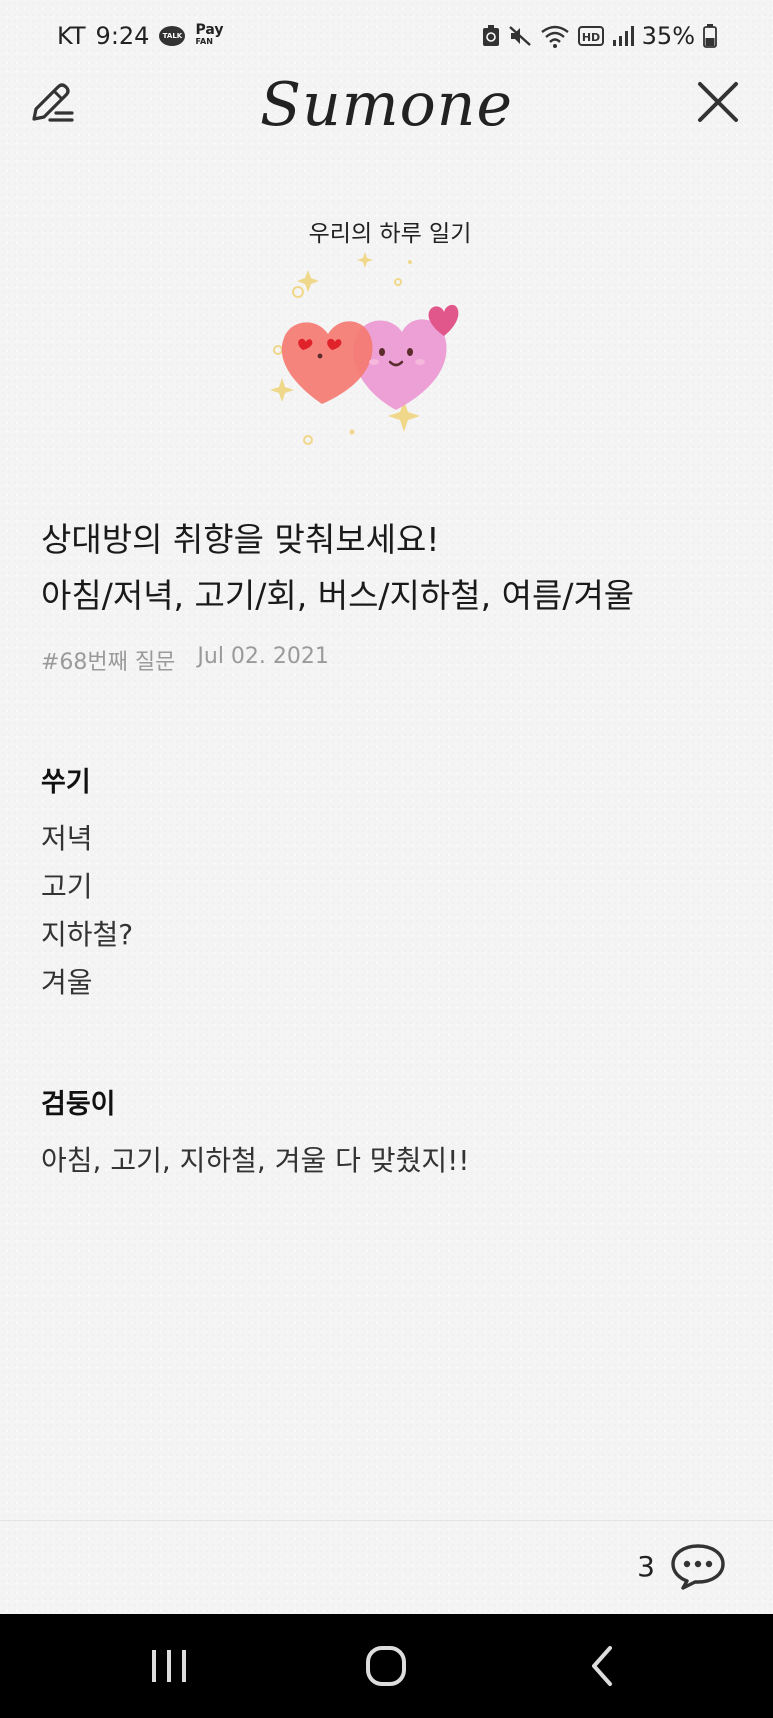 This screenshot has height=1718, width=773. What do you see at coordinates (209, 30) in the screenshot?
I see `pay-icon-top: Pay` at bounding box center [209, 30].